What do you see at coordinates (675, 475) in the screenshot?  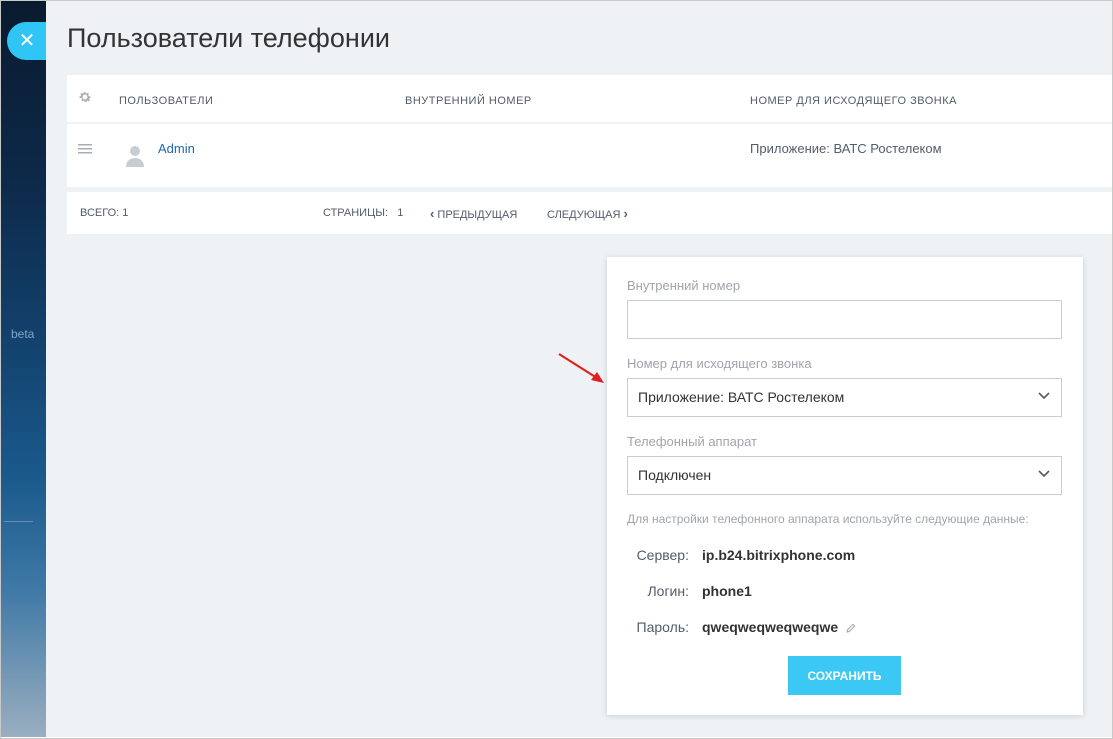 I see `device-value: Подключен` at bounding box center [675, 475].